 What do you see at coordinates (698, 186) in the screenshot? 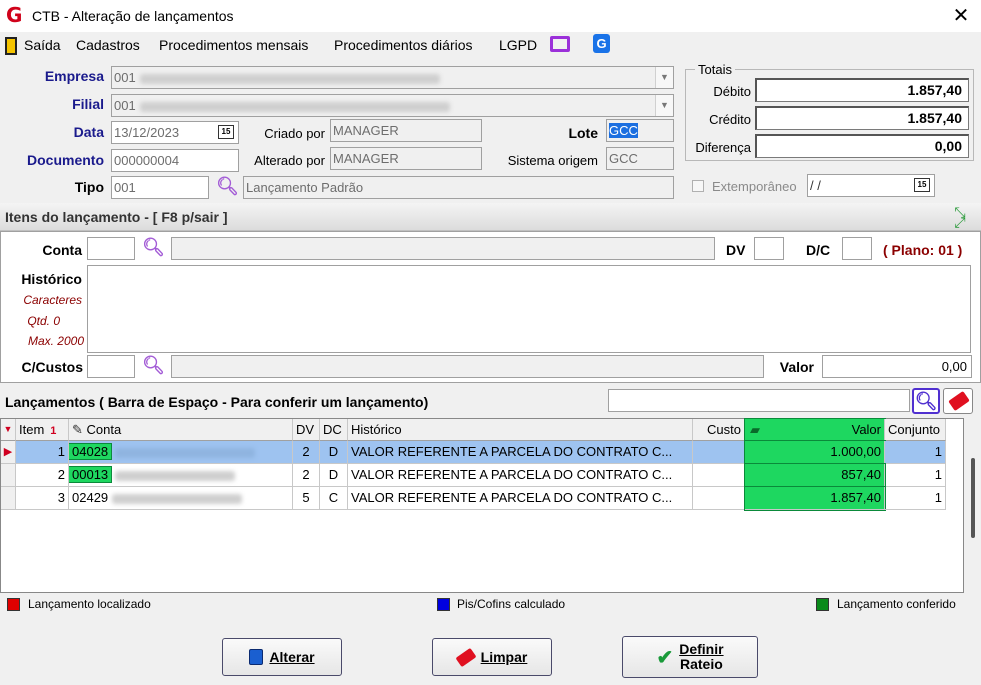
I see `extemporaneo-checkbox` at bounding box center [698, 186].